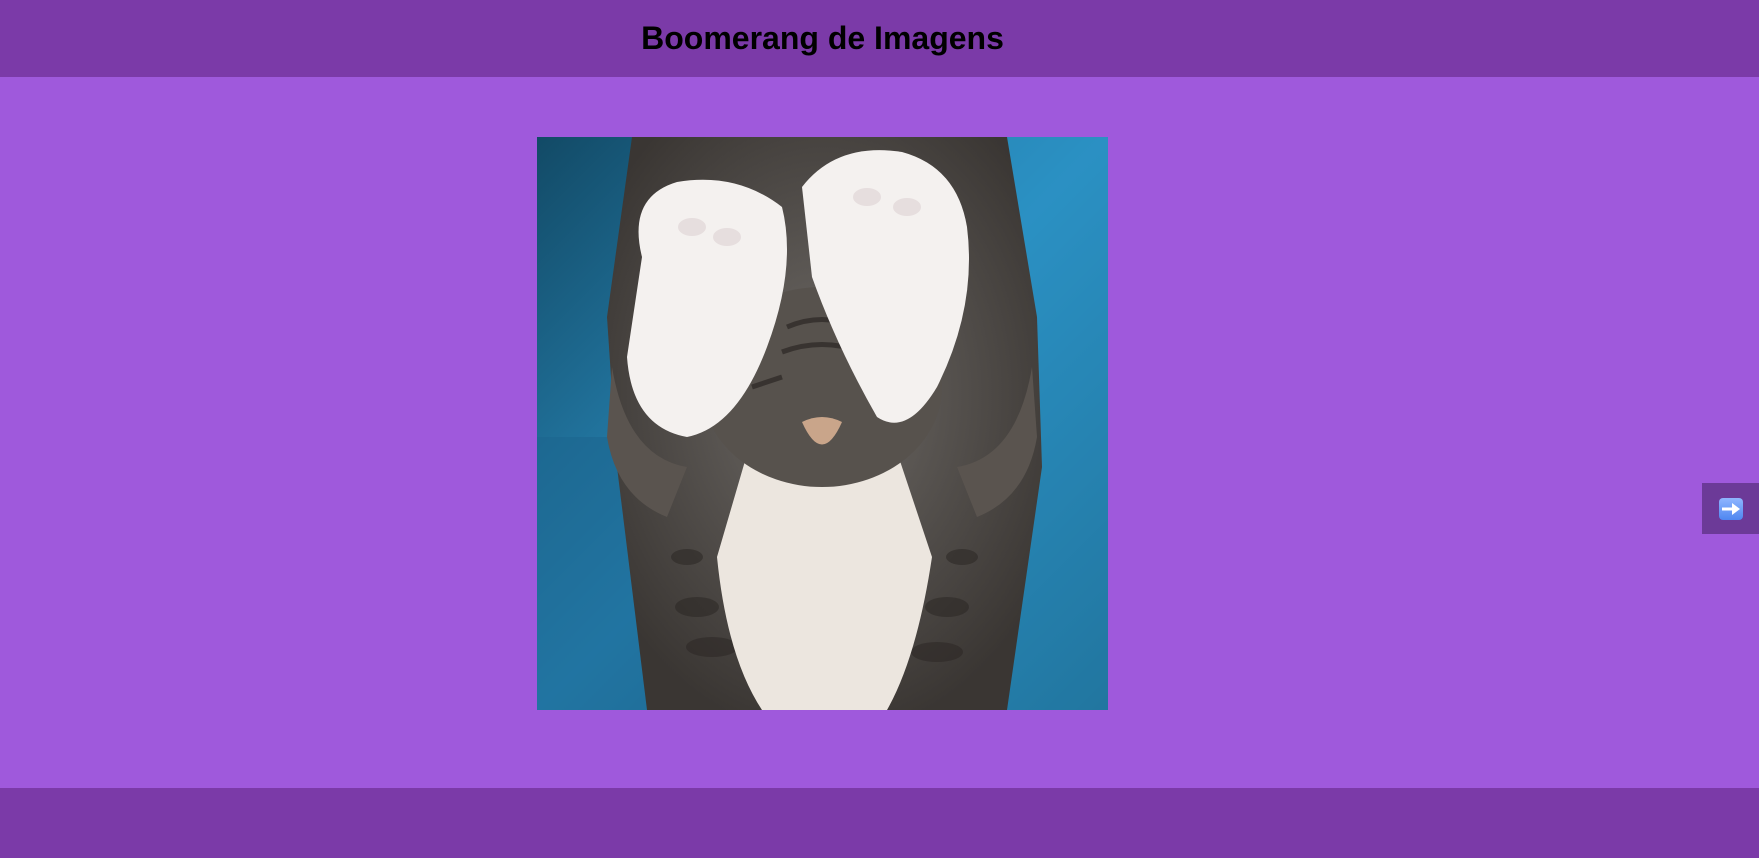 This screenshot has width=1759, height=858. Describe the element at coordinates (879, 823) in the screenshot. I see `footer-bar` at that location.